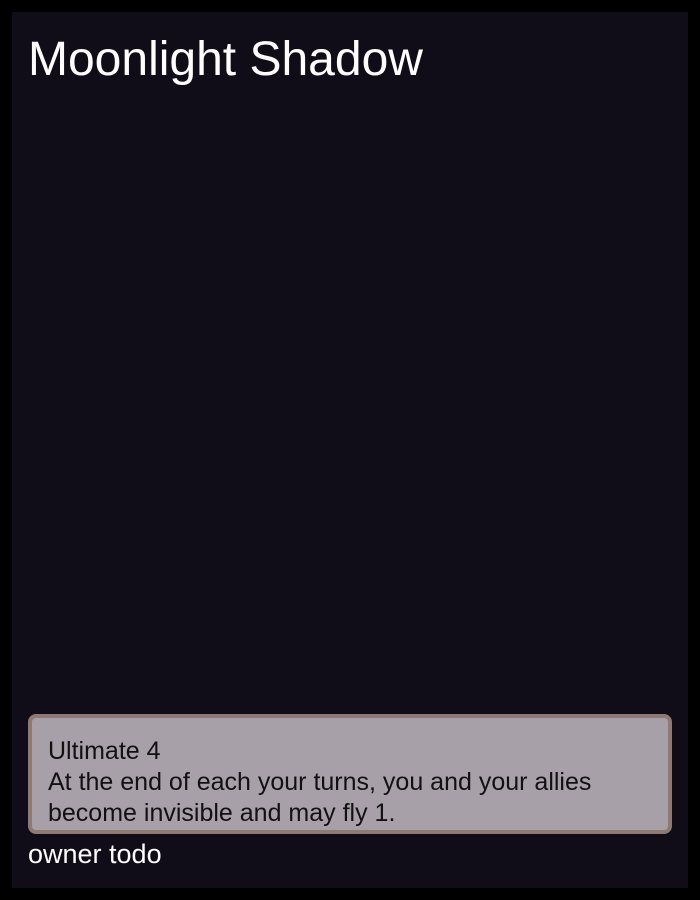  I want to click on card-owner: owner todo, so click(95, 854).